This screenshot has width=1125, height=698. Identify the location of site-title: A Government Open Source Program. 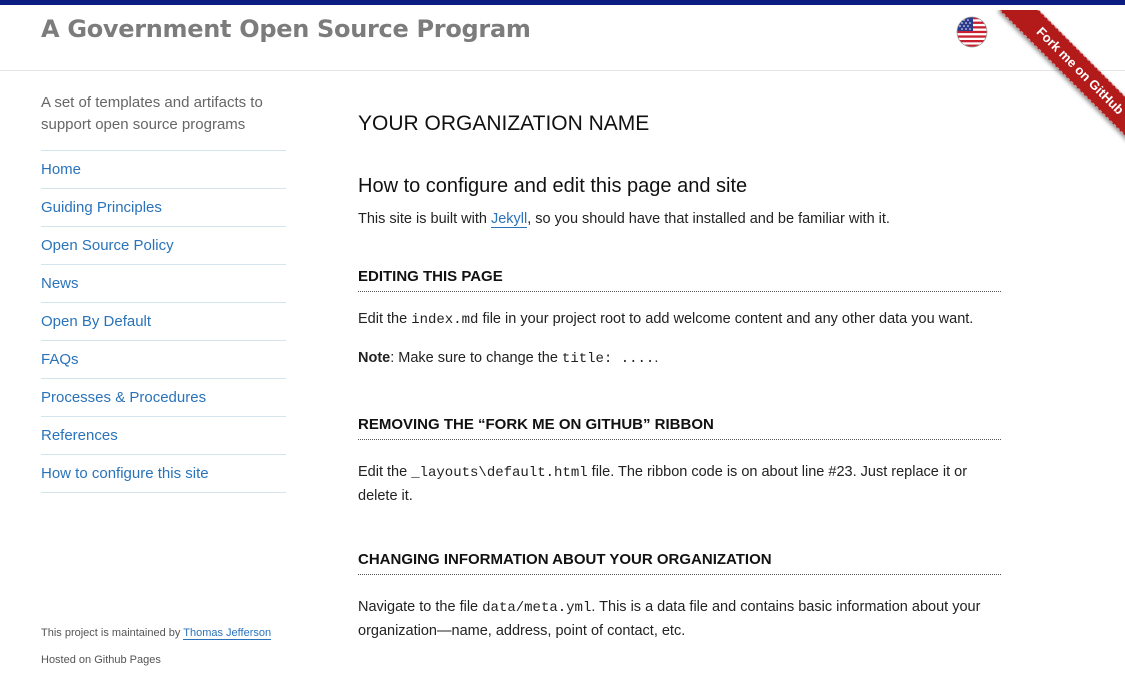
(286, 29).